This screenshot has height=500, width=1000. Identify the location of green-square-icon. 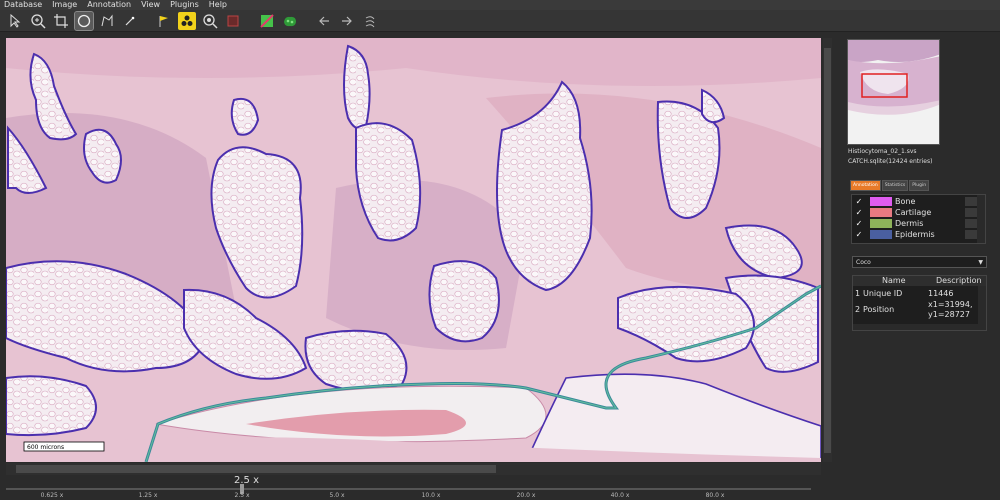
(267, 21).